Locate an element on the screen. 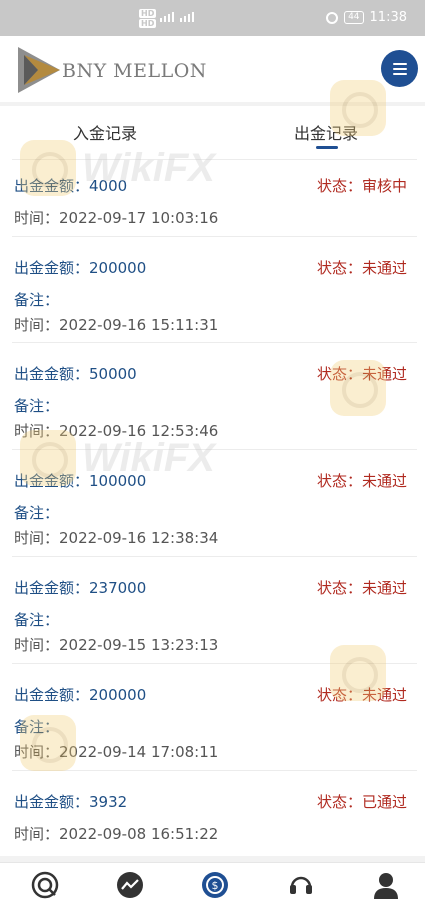  status-text: 状态：已通过 is located at coordinates (361, 802).